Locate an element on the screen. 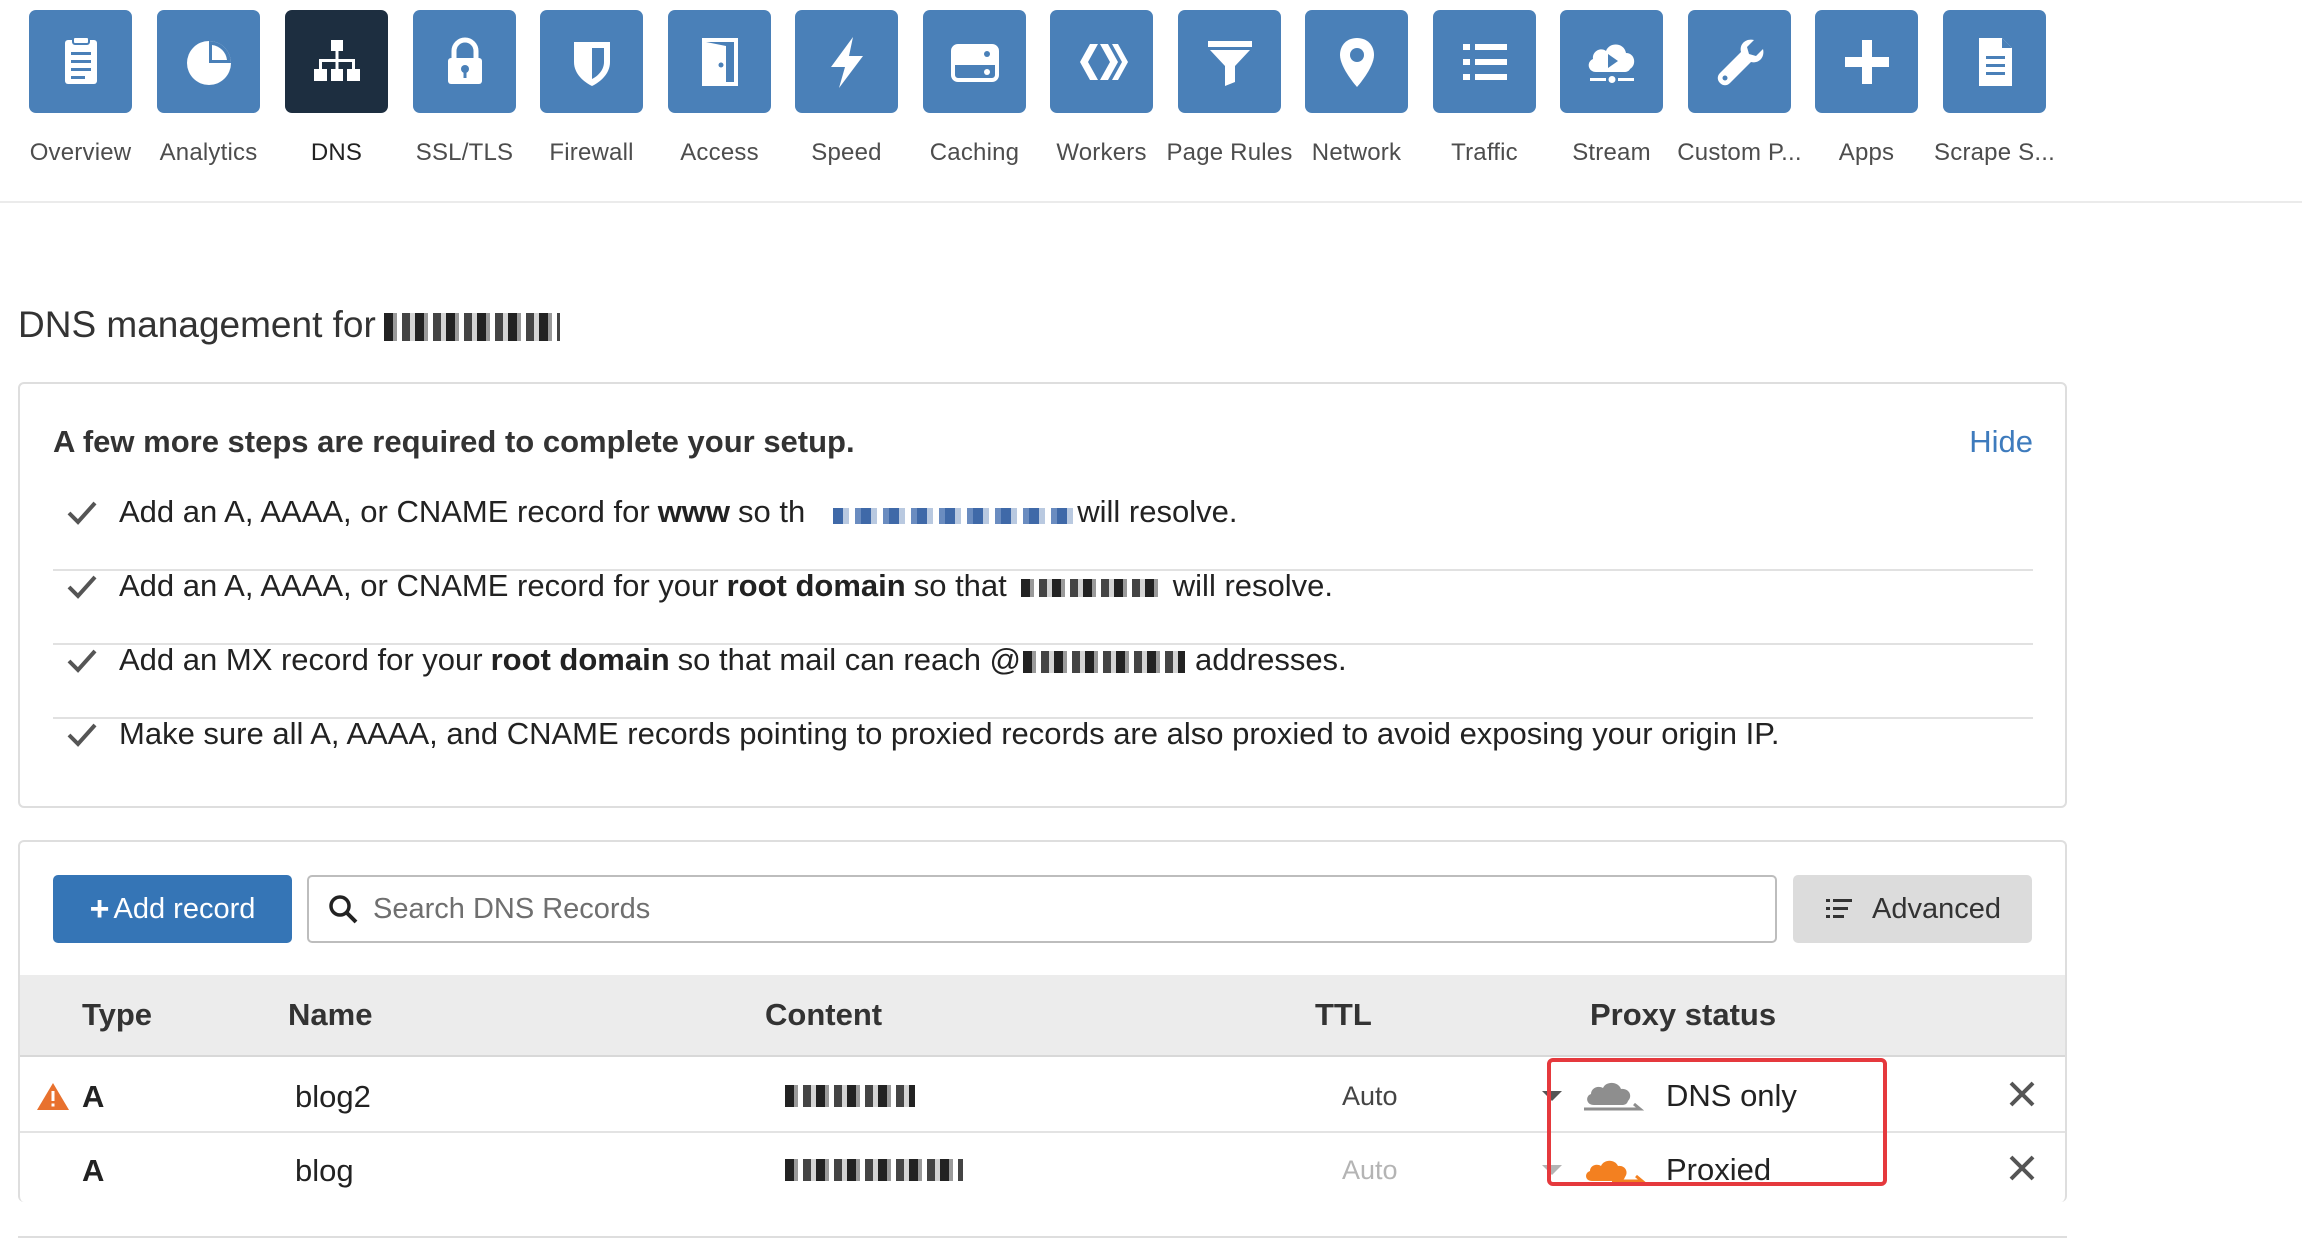  table-row: A blog Auto Proxied is located at coordinates (1042, 1167).